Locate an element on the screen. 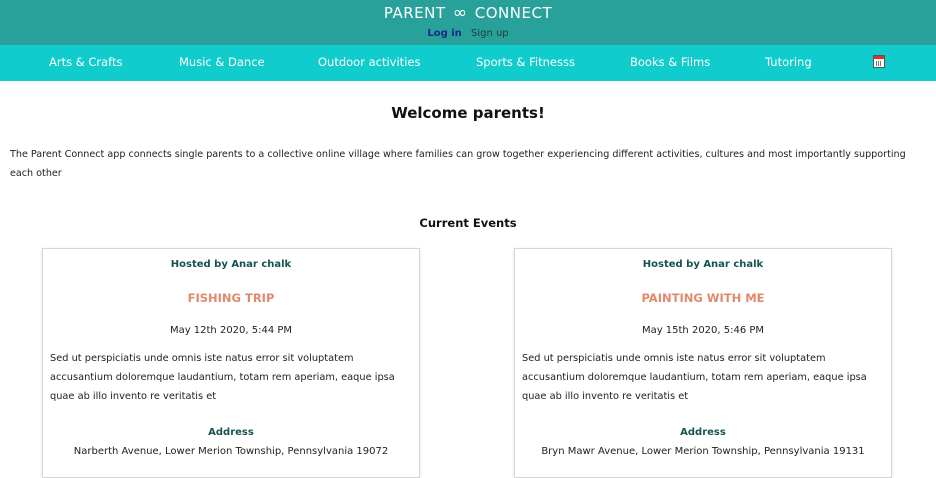  calendar-icon-grid is located at coordinates (879, 63).